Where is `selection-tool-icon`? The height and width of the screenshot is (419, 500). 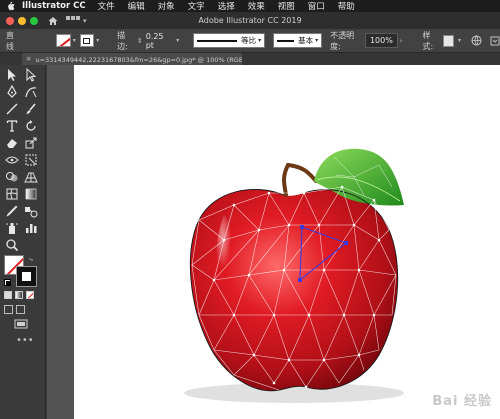
selection-tool-icon is located at coordinates (12, 75).